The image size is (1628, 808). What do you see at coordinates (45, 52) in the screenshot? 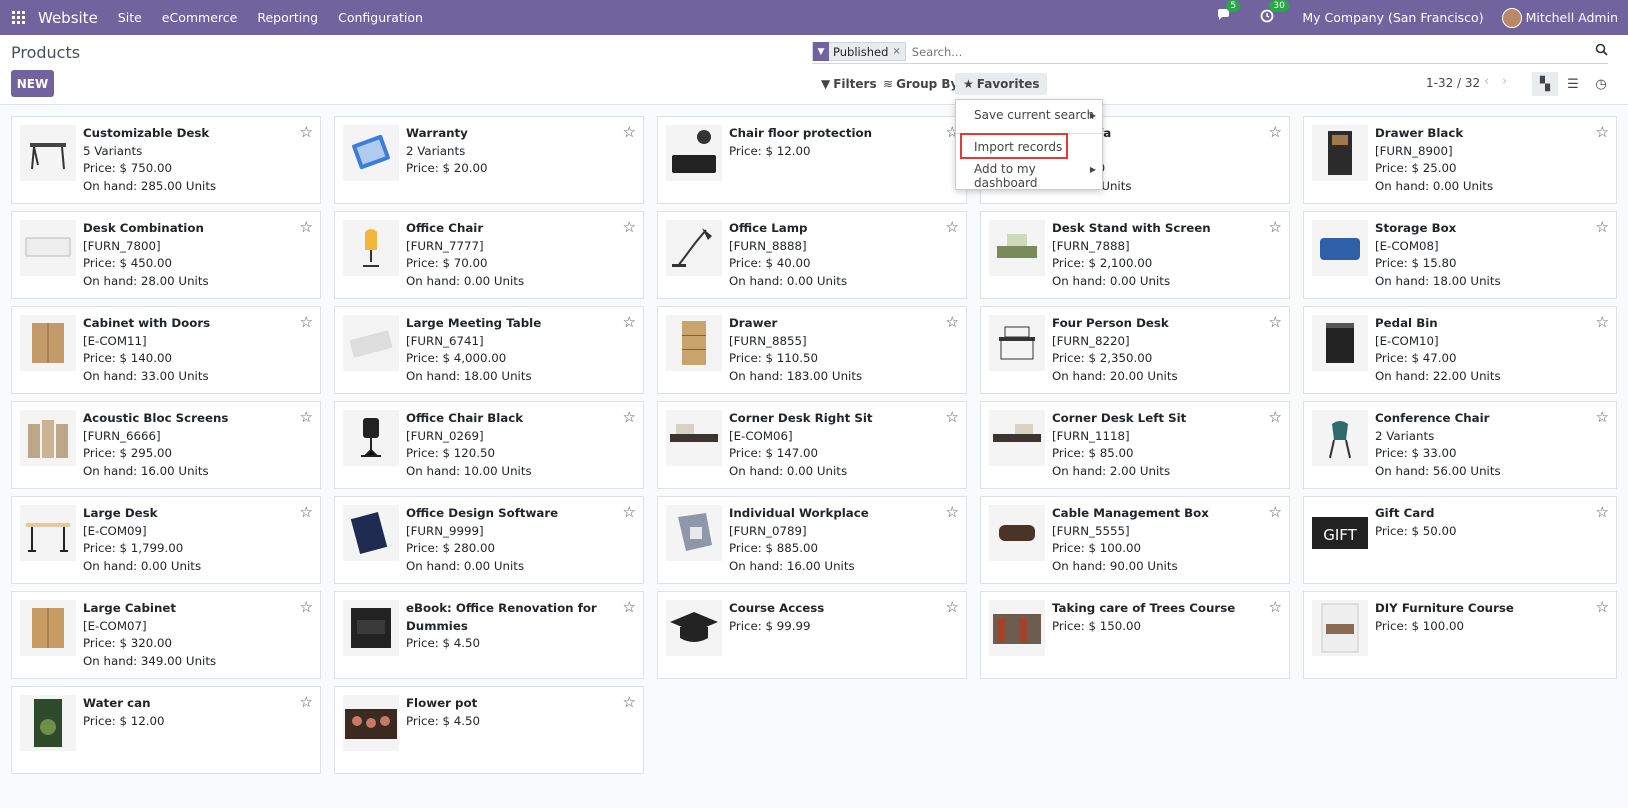
I see `page-title: Products` at bounding box center [45, 52].